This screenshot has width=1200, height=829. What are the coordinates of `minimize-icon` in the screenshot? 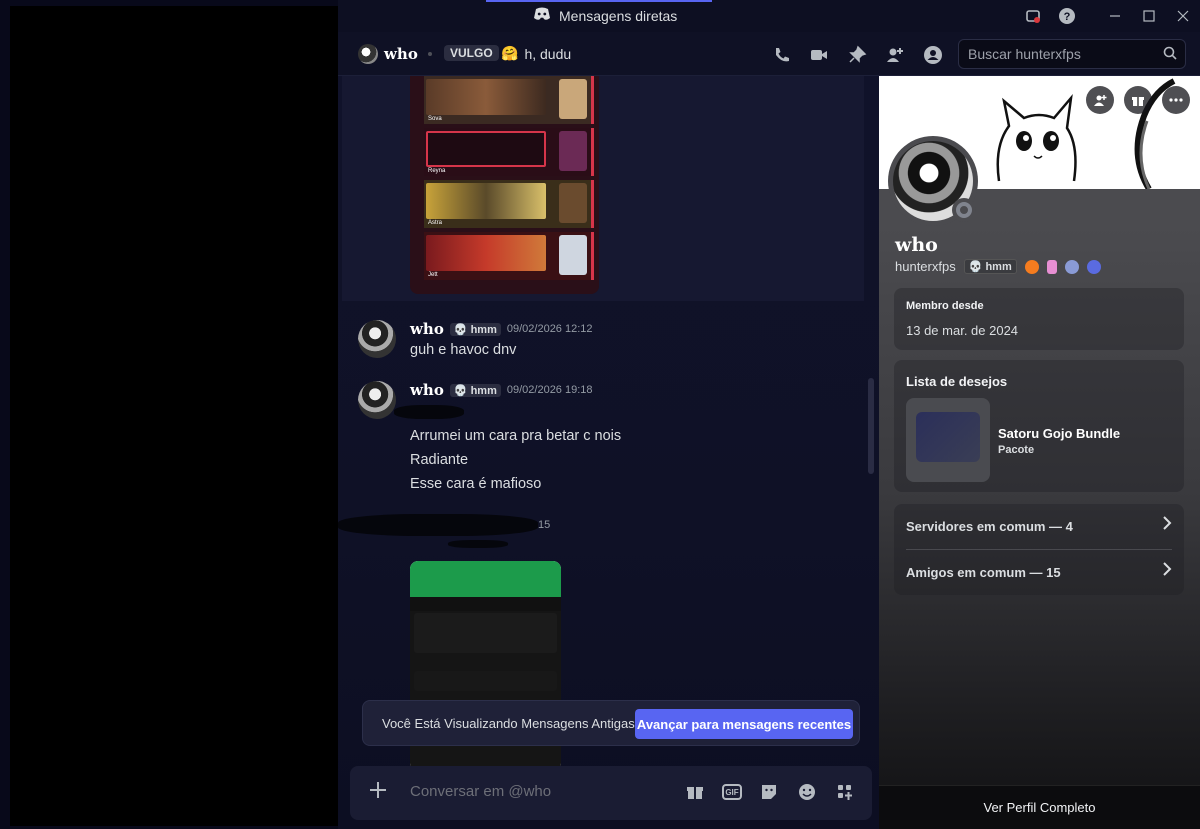 It's located at (1115, 16).